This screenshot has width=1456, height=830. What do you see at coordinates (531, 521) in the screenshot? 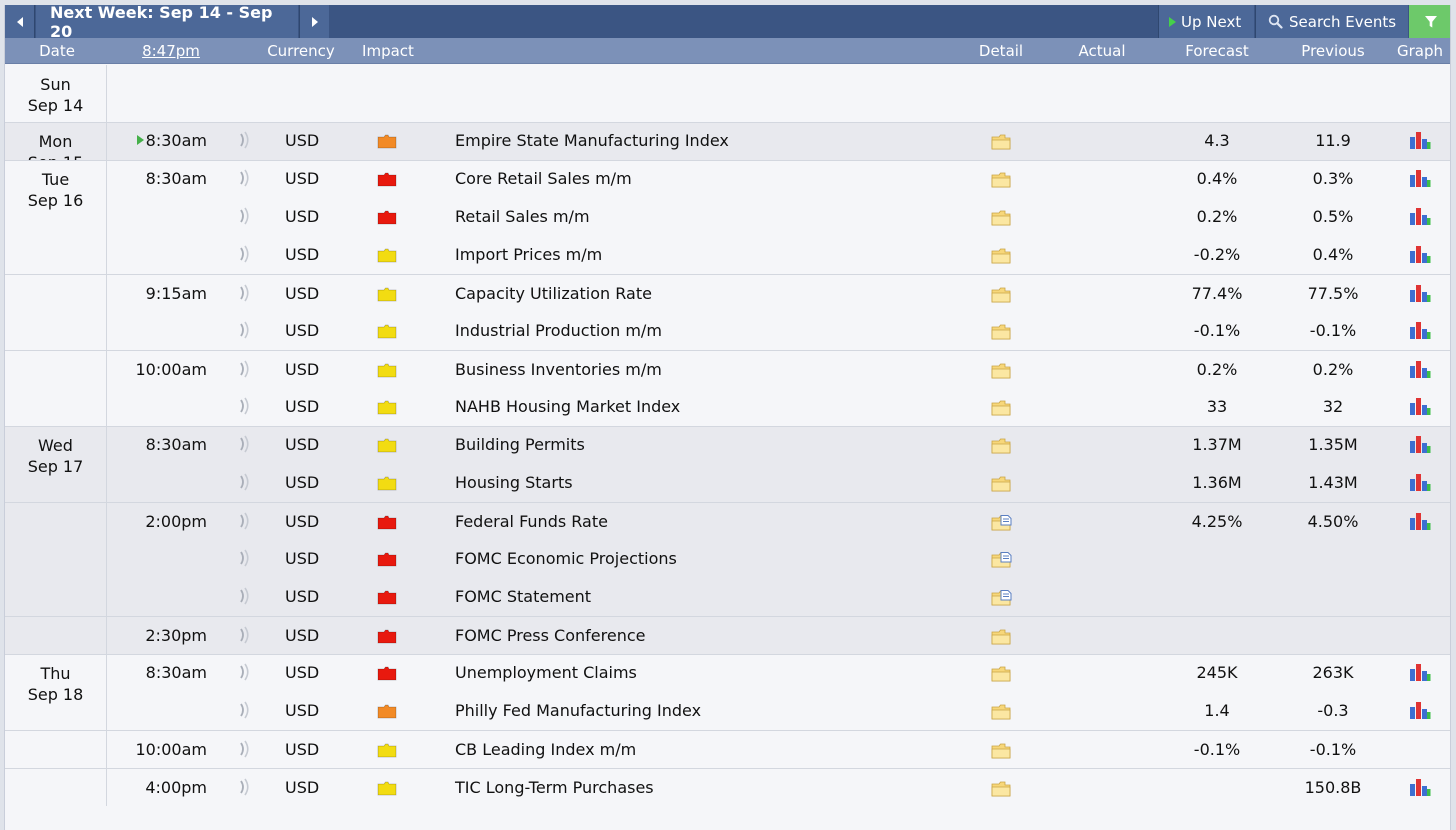
I see `event-title: Federal Funds Rate` at bounding box center [531, 521].